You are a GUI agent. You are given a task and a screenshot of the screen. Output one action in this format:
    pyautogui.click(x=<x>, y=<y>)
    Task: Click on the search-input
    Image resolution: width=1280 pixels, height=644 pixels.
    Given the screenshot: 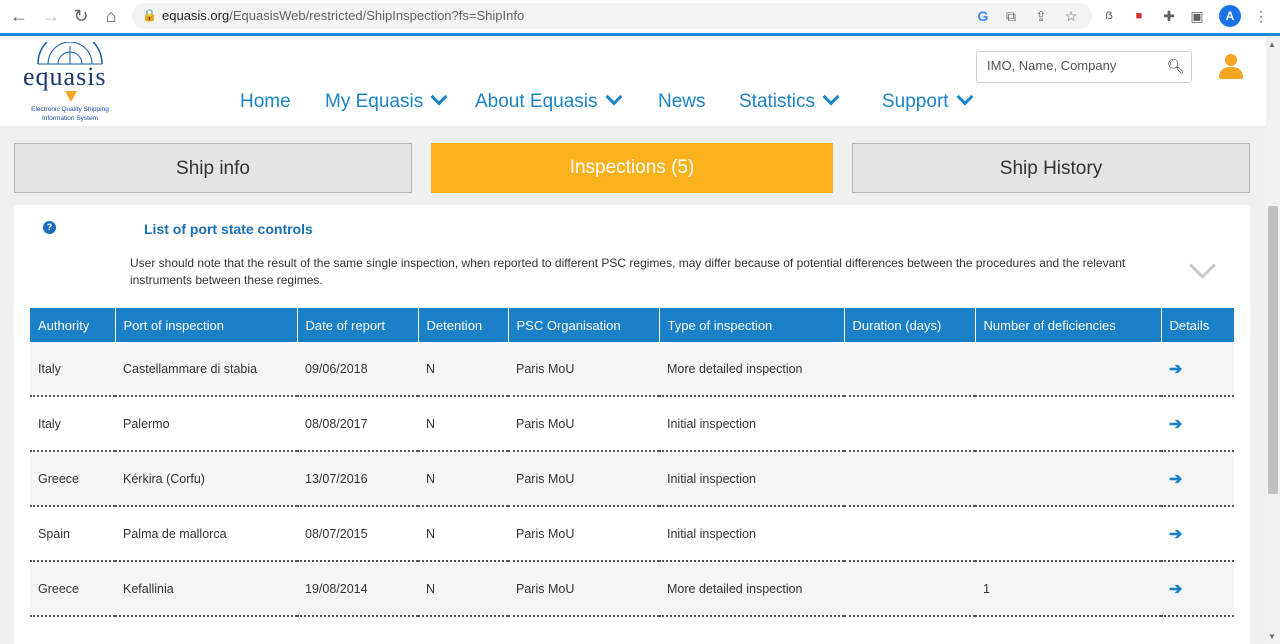 What is the action you would take?
    pyautogui.click(x=1072, y=65)
    